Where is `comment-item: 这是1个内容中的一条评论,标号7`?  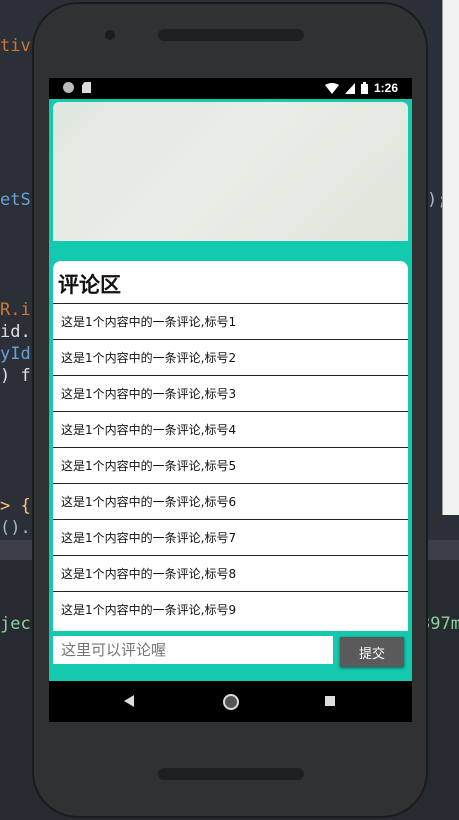 comment-item: 这是1个内容中的一条评论,标号7 is located at coordinates (230, 537).